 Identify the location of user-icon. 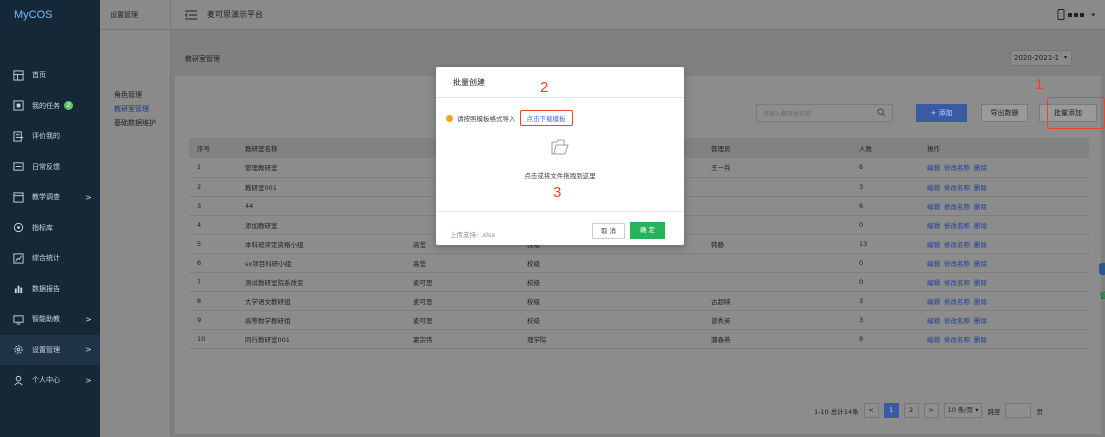
(18, 380).